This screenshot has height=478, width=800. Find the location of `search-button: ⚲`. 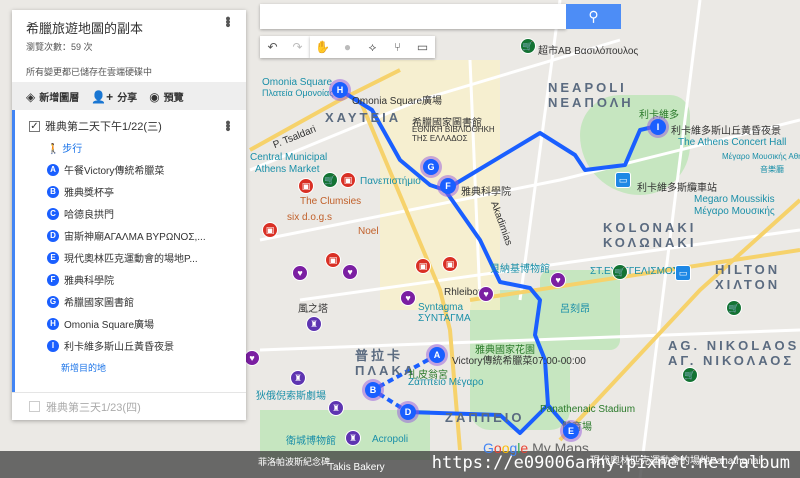

search-button: ⚲ is located at coordinates (593, 16).